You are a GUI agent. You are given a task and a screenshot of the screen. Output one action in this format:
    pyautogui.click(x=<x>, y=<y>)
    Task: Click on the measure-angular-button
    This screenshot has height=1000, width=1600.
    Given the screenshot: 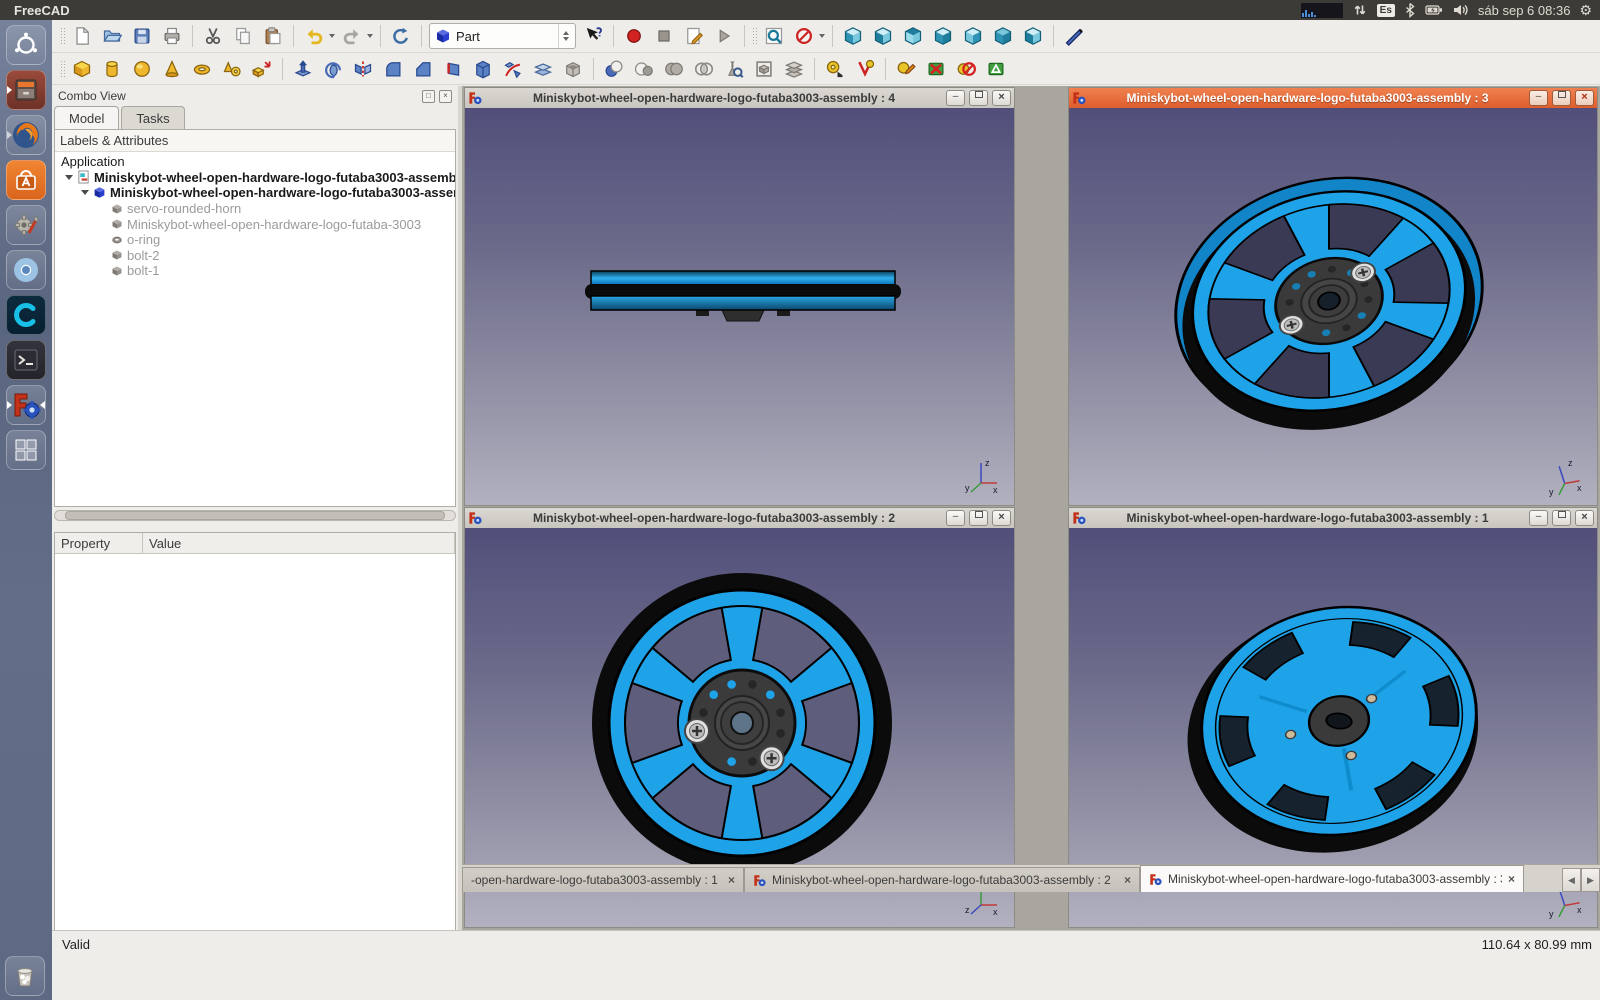 What is the action you would take?
    pyautogui.click(x=865, y=69)
    